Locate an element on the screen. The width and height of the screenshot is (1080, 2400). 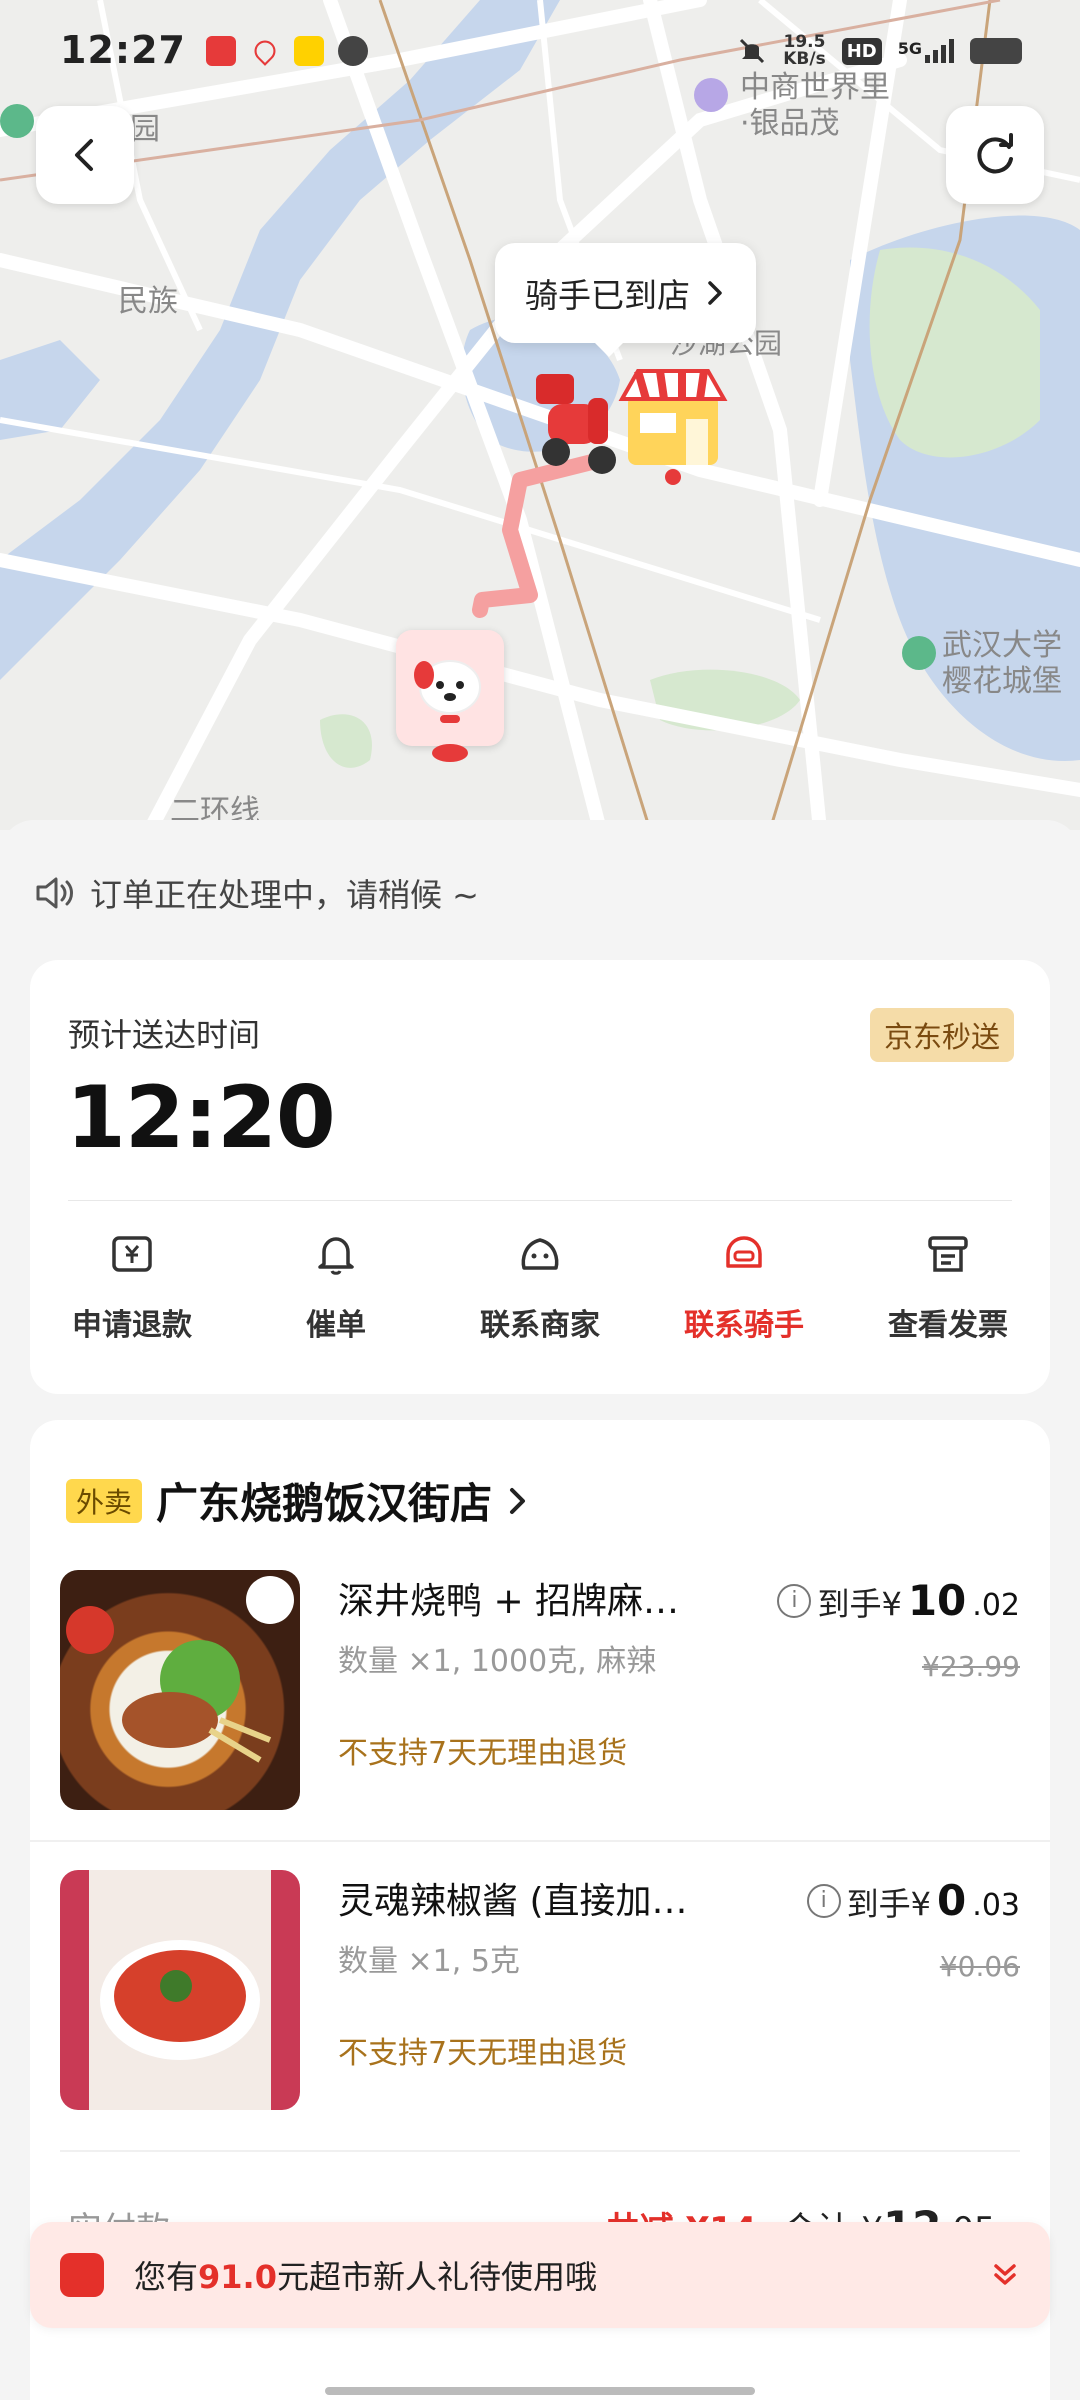
gift-text: 您有91.0元超市新人礼待使用哦 is located at coordinates (365, 2275).